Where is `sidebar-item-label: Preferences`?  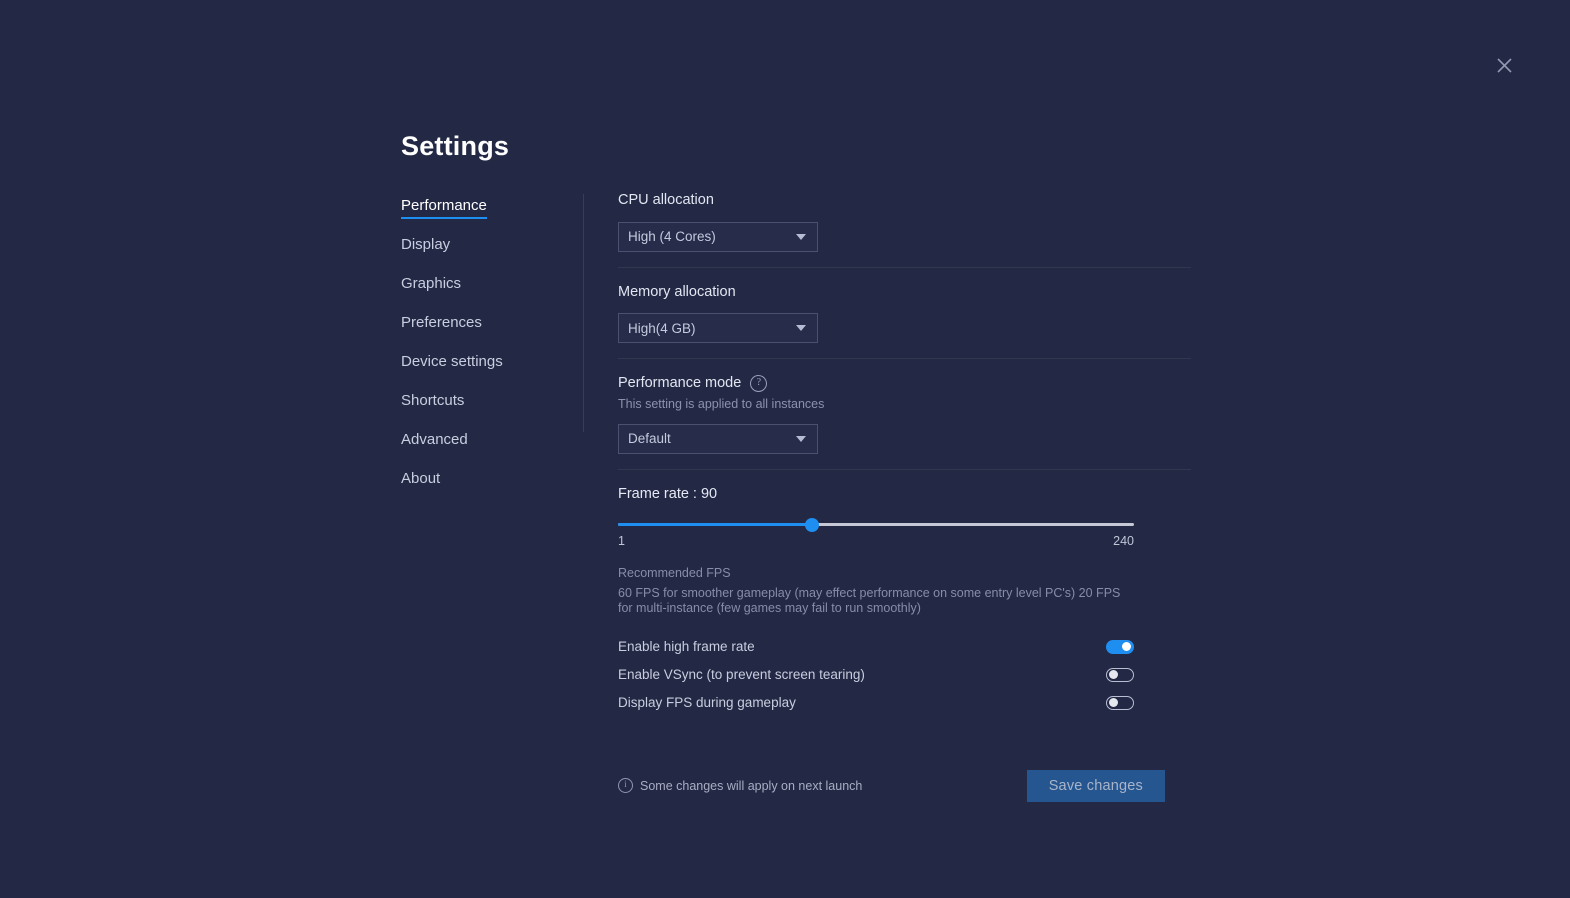 sidebar-item-label: Preferences is located at coordinates (441, 323).